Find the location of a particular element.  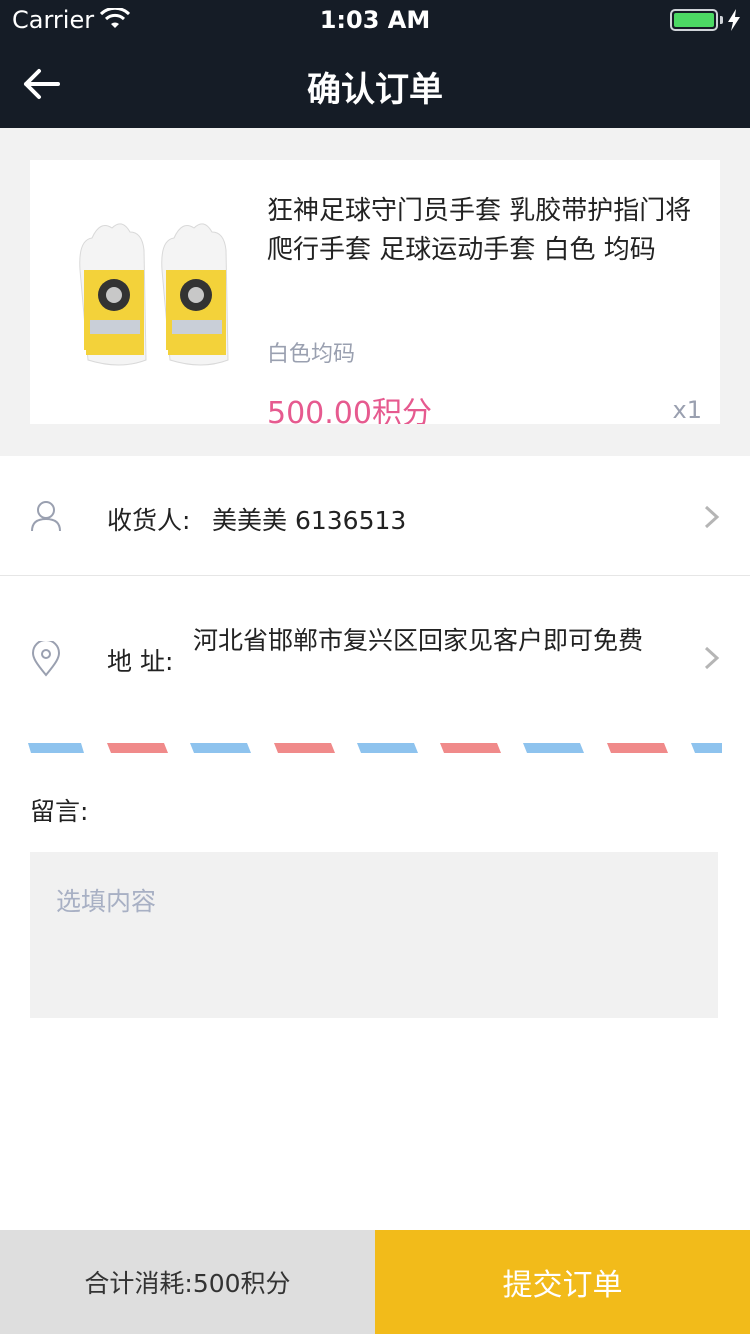

submit-order-button: 提交订单 is located at coordinates (562, 1282).